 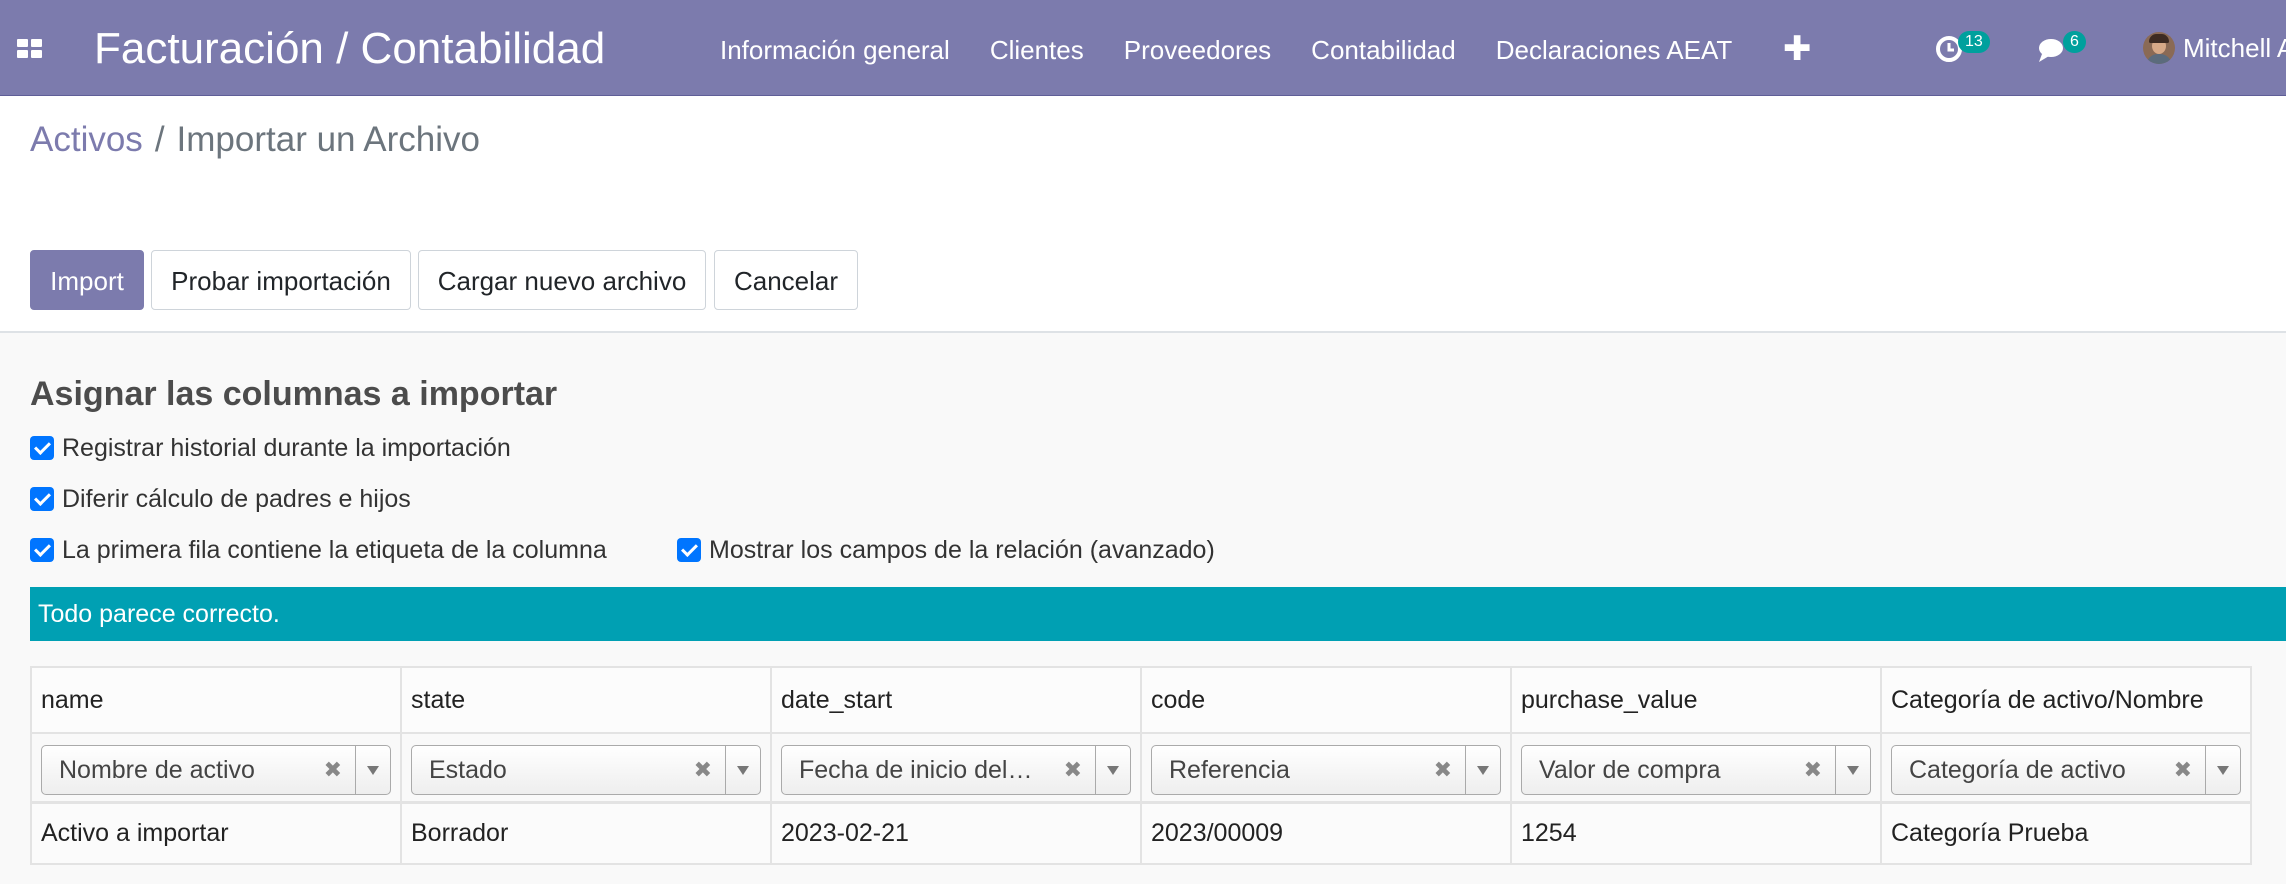 I want to click on column-header: purchase_value, so click(x=1697, y=700).